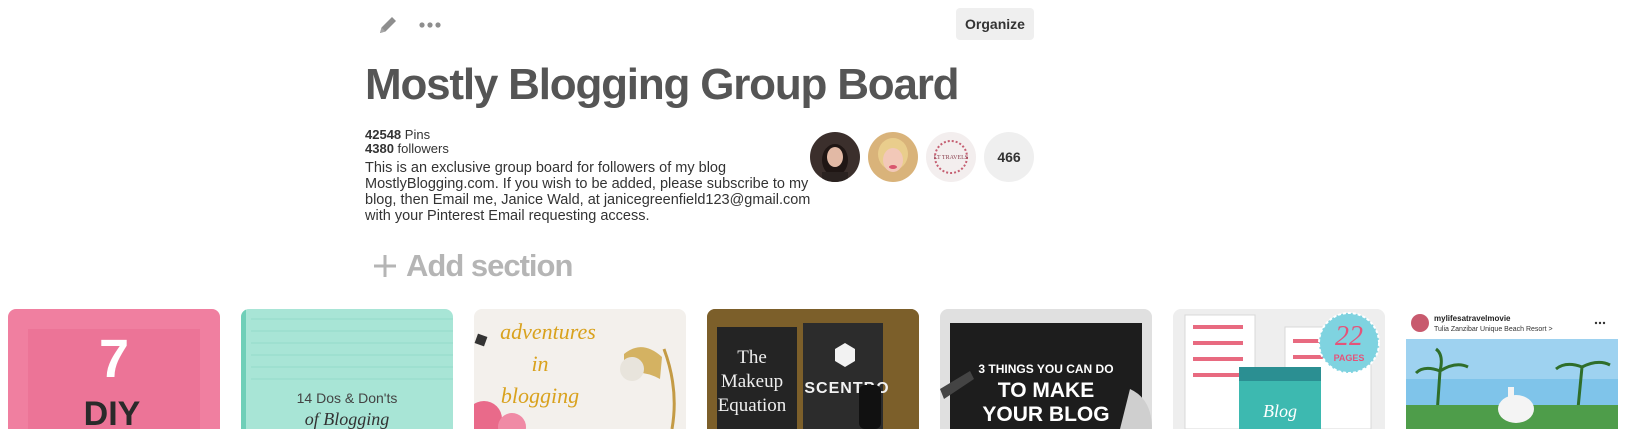 The width and height of the screenshot is (1632, 429). What do you see at coordinates (430, 25) in the screenshot?
I see `ellipsis-icon` at bounding box center [430, 25].